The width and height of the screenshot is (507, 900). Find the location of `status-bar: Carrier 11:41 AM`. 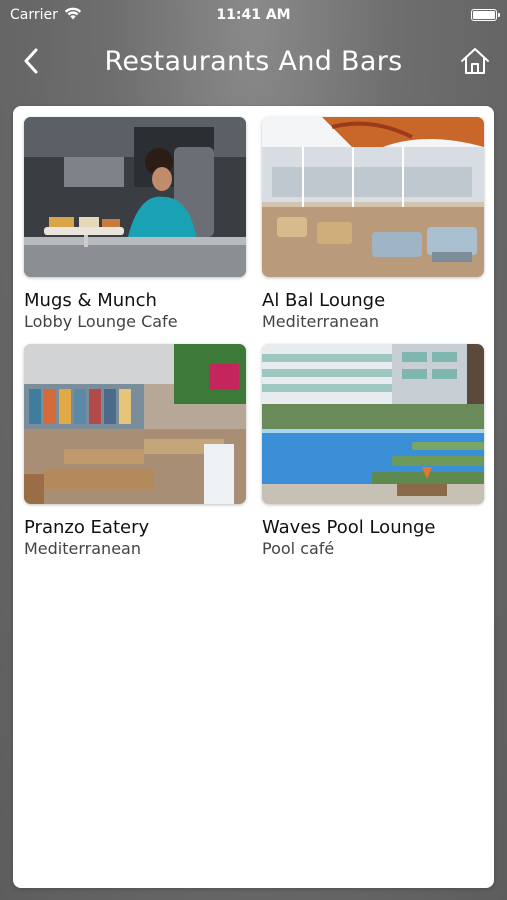

status-bar: Carrier 11:41 AM is located at coordinates (253, 15).